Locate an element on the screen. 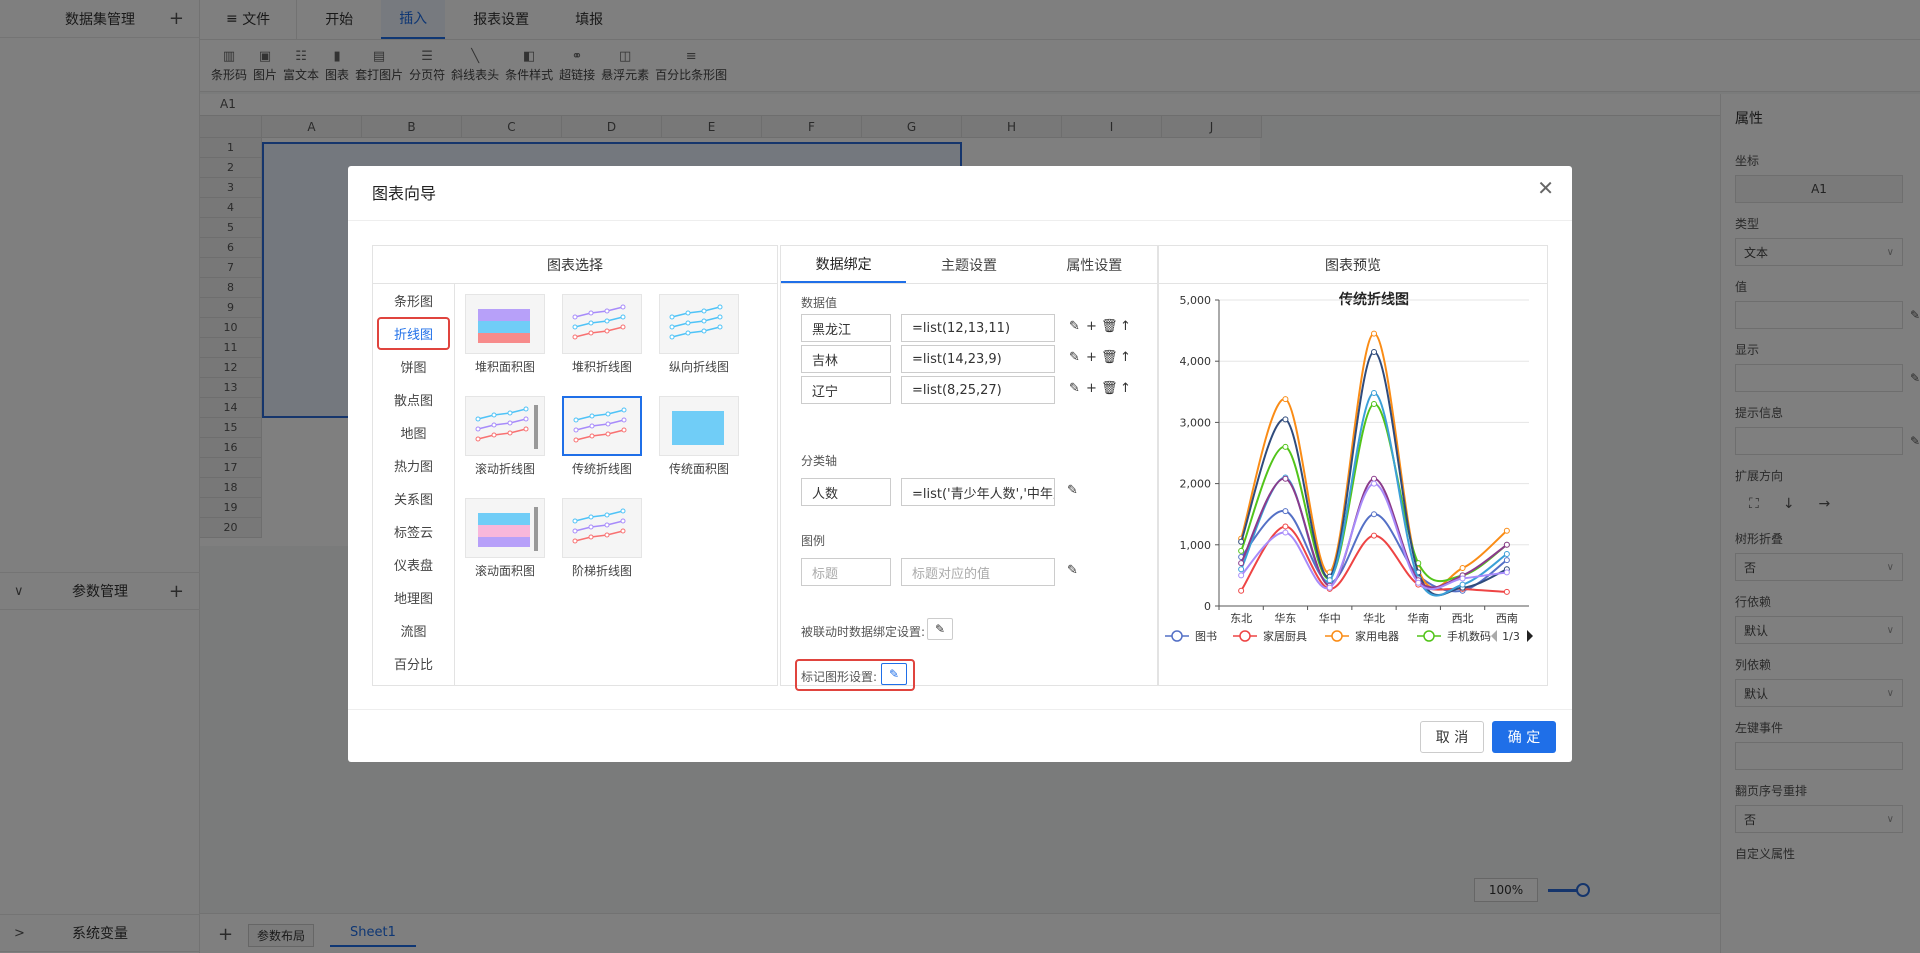 This screenshot has width=1920, height=953. chart-category-item: 饼图 is located at coordinates (413, 366).